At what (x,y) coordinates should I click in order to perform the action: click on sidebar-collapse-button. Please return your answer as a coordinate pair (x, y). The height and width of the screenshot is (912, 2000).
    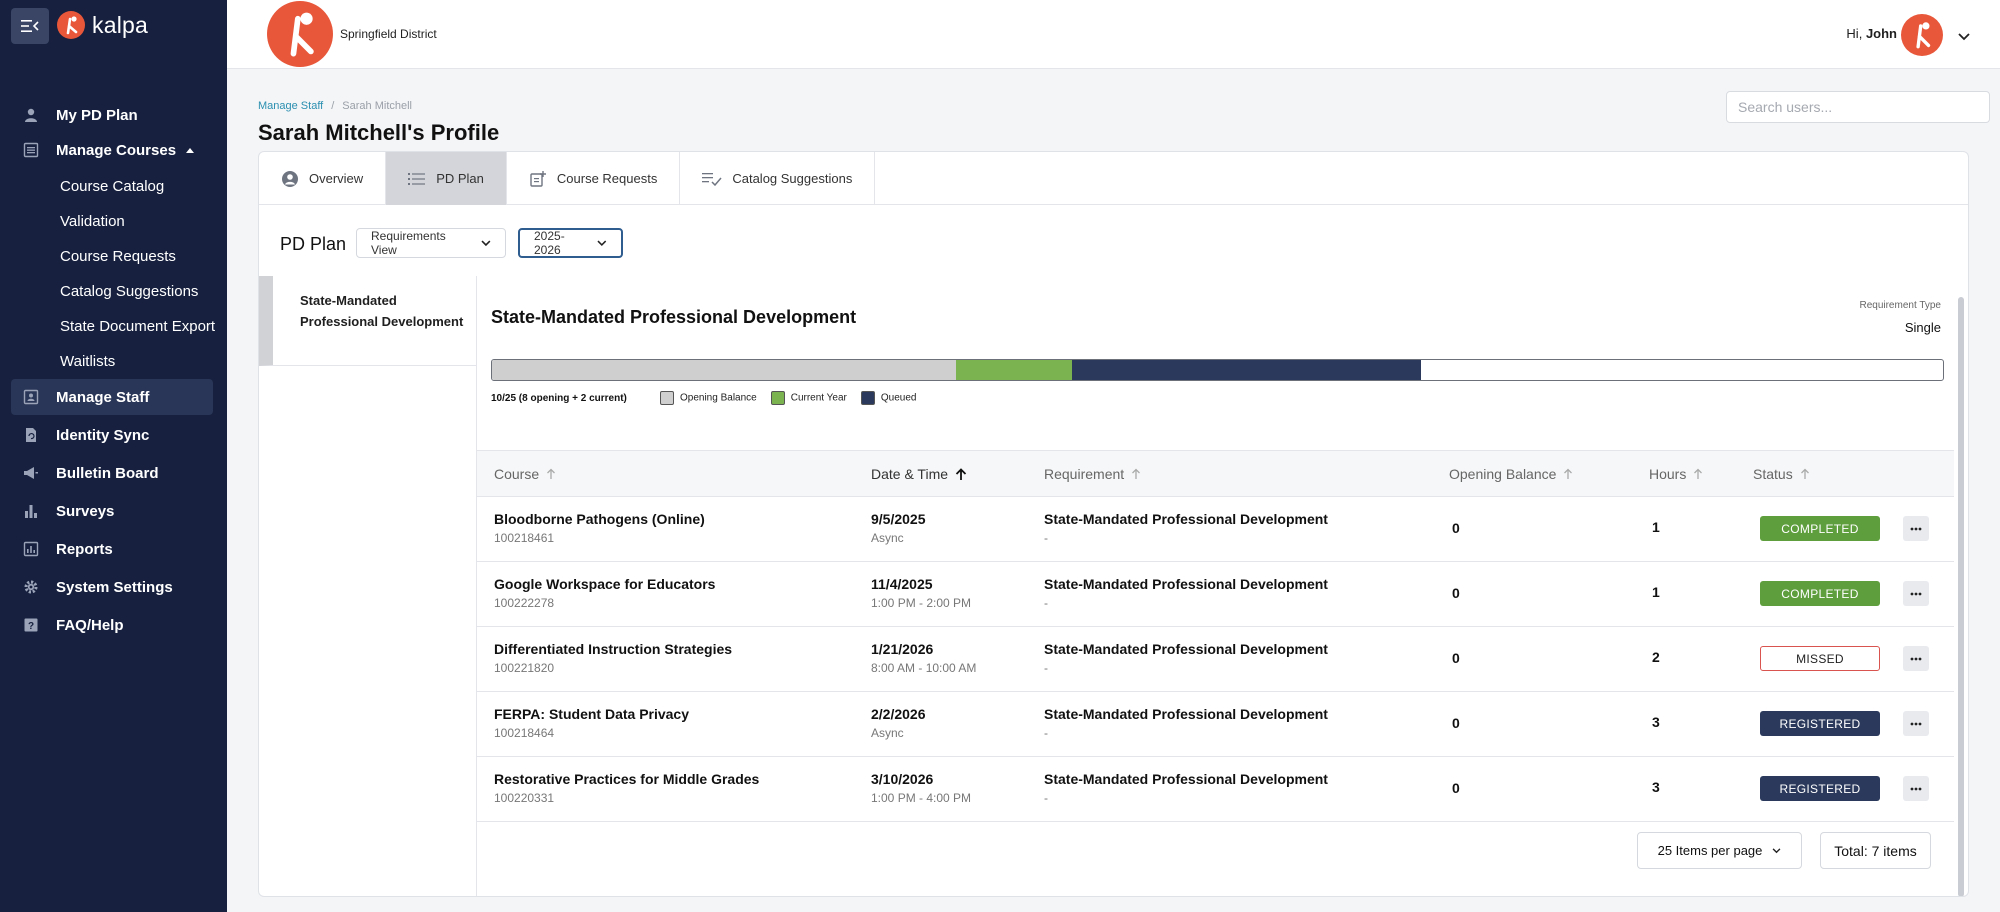
    Looking at the image, I should click on (30, 26).